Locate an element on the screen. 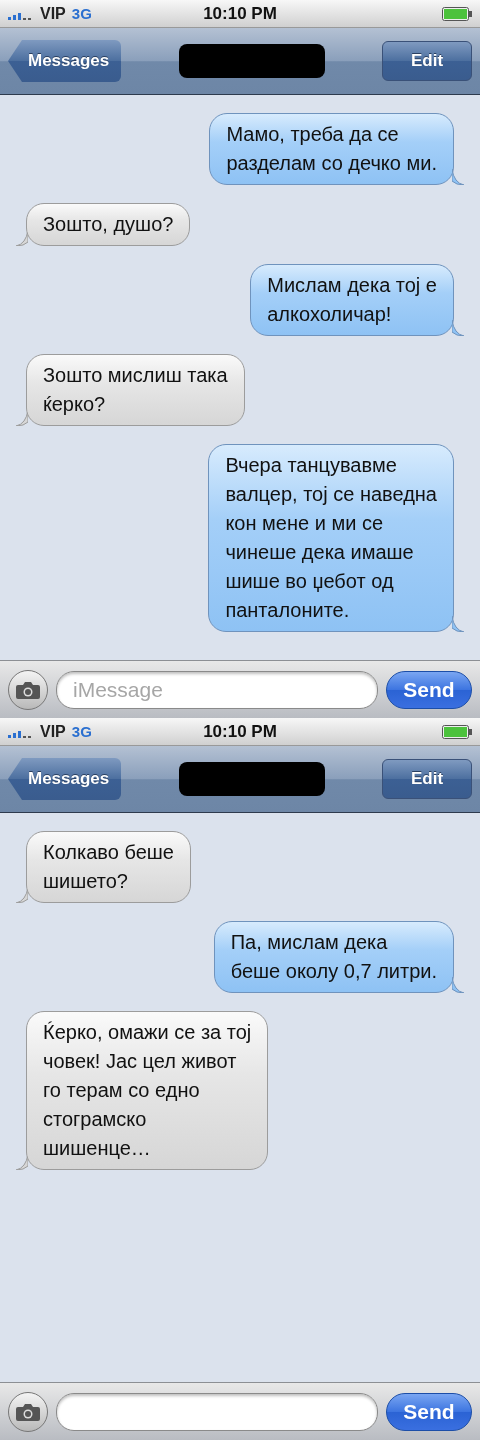 The height and width of the screenshot is (1440, 480). message-field: iMessage is located at coordinates (217, 689).